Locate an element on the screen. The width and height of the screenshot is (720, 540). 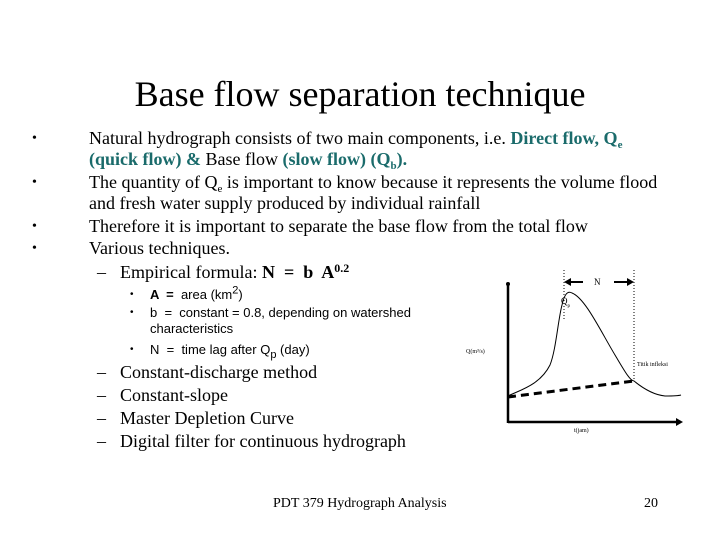
formula-item-a: • A = area (km2) is located at coordinates (186, 293).